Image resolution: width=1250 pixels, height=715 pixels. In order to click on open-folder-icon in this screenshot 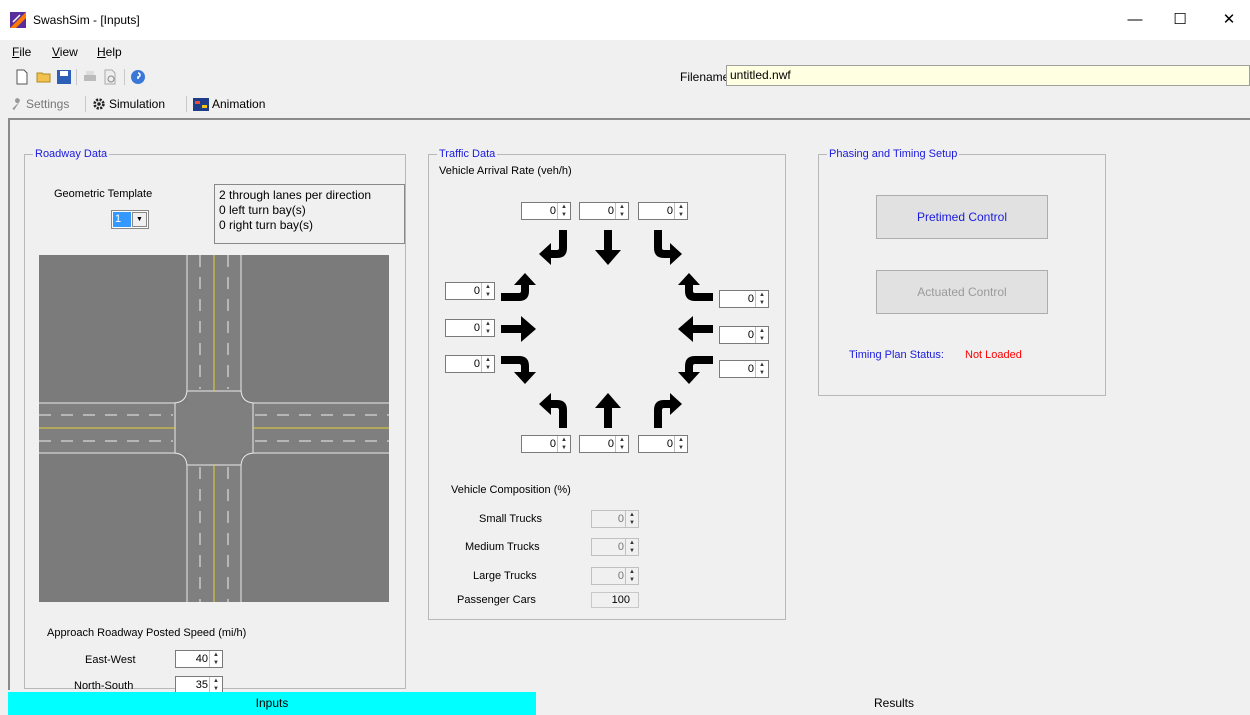, I will do `click(44, 77)`.